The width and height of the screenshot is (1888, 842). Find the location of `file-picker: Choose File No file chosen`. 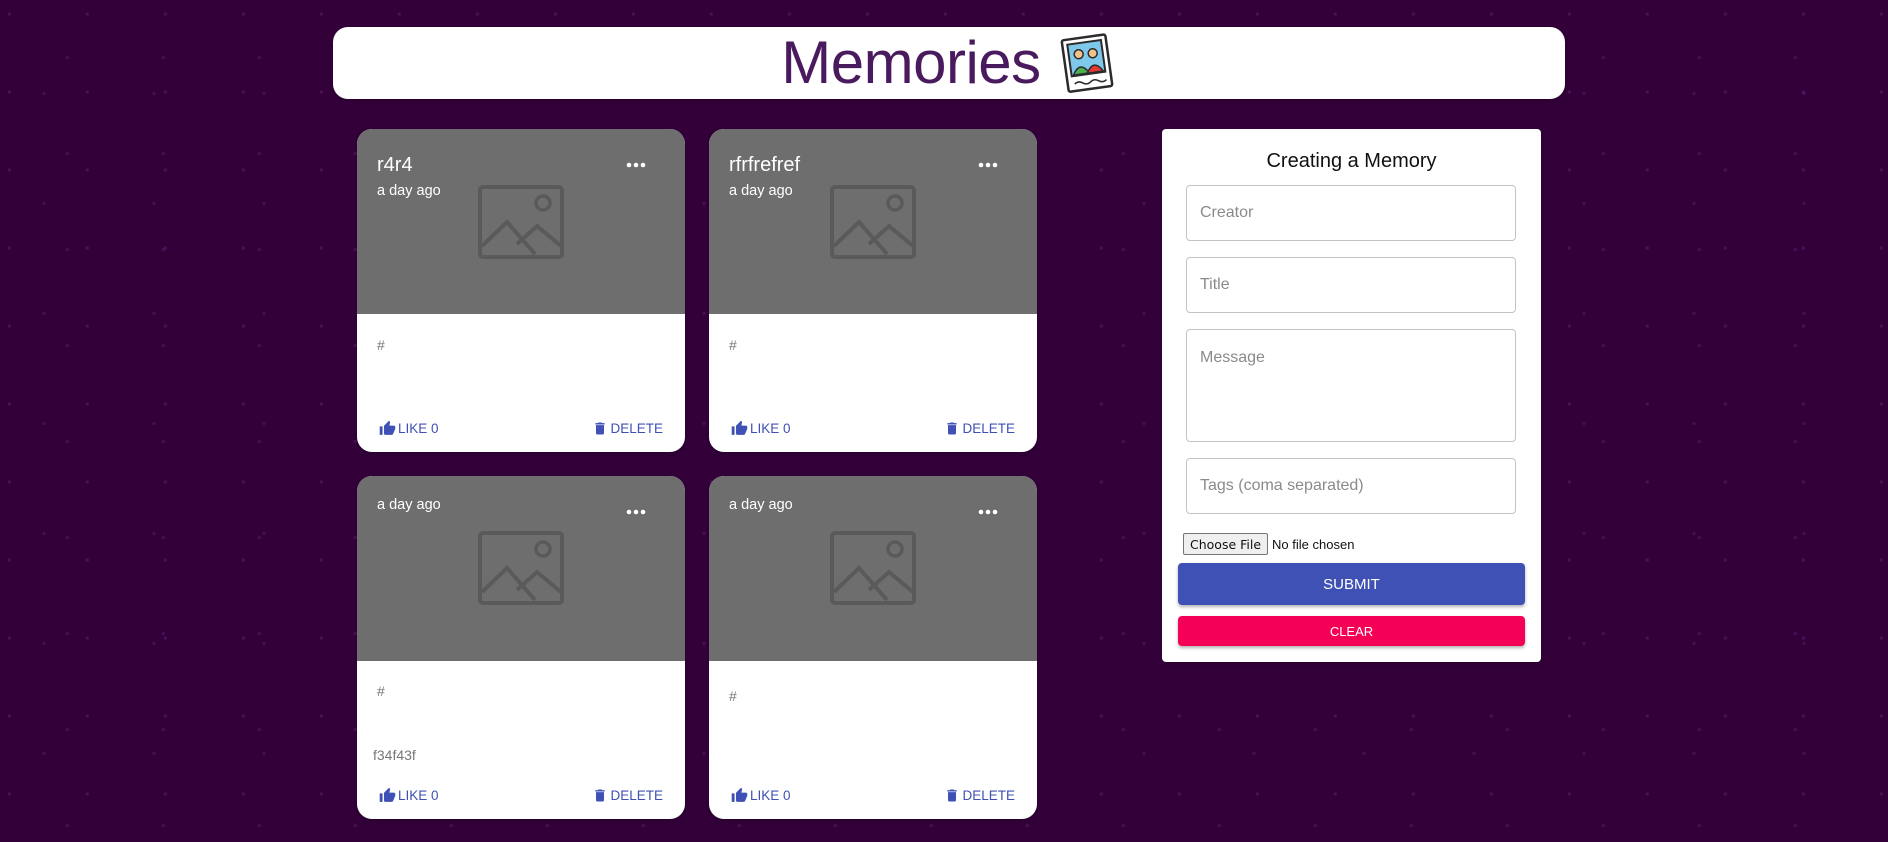

file-picker: Choose File No file chosen is located at coordinates (1268, 544).